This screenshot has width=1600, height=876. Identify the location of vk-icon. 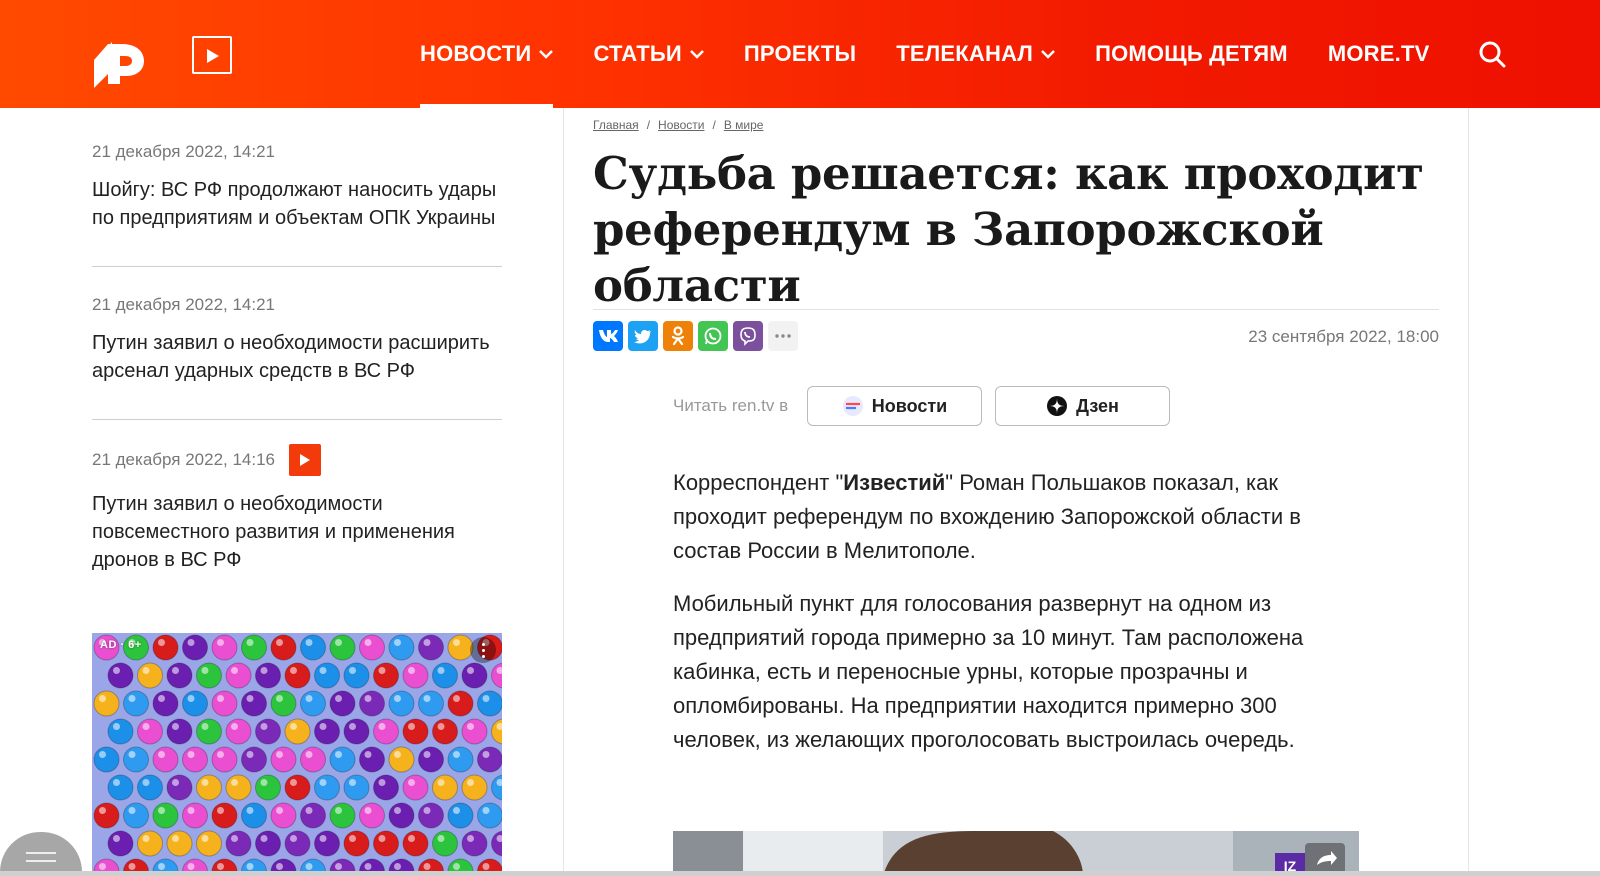
(608, 336).